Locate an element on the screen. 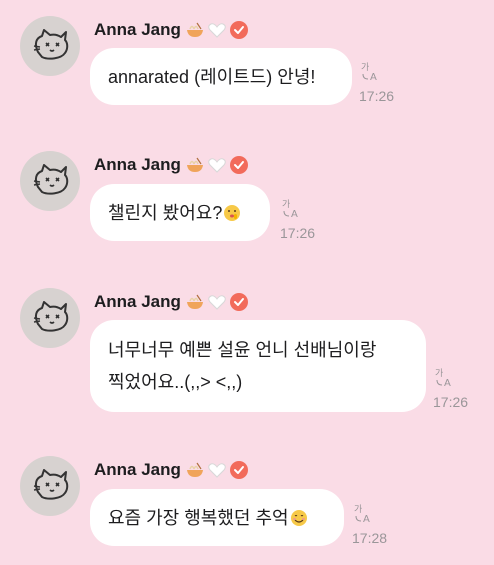 The height and width of the screenshot is (565, 494). message-bubble: 챌린지 봤어요? is located at coordinates (180, 212).